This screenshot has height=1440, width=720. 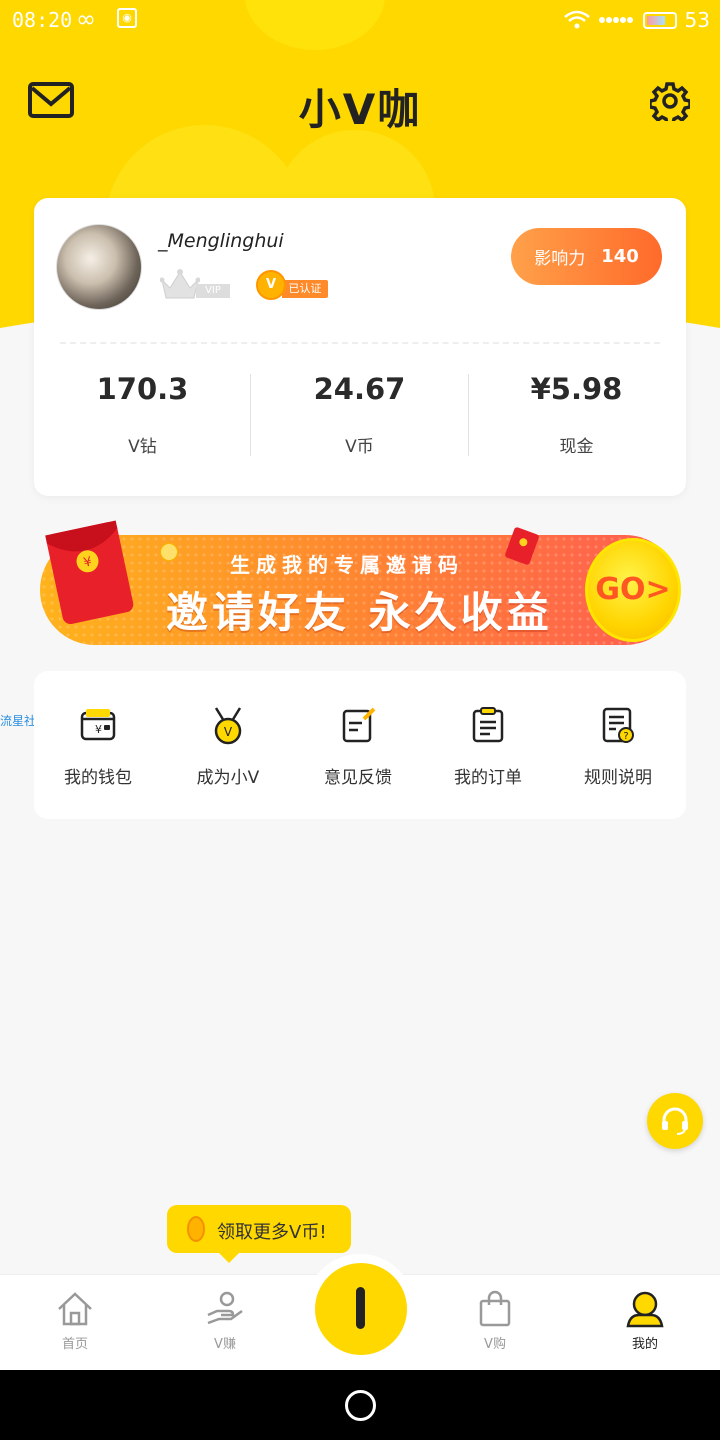 I want to click on shopping-bag-icon, so click(x=495, y=1308).